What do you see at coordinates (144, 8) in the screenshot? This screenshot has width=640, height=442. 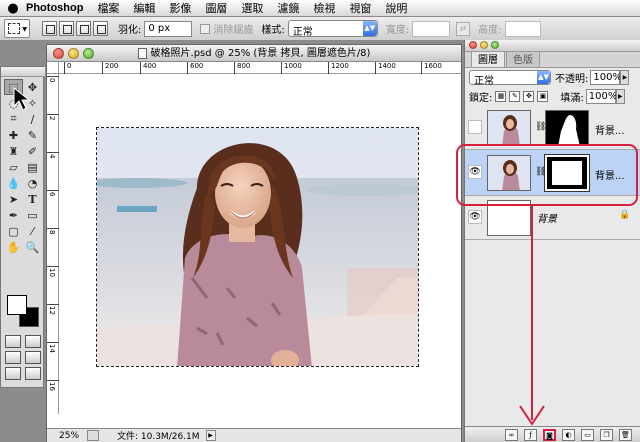 I see `menu-edit: 編輯` at bounding box center [144, 8].